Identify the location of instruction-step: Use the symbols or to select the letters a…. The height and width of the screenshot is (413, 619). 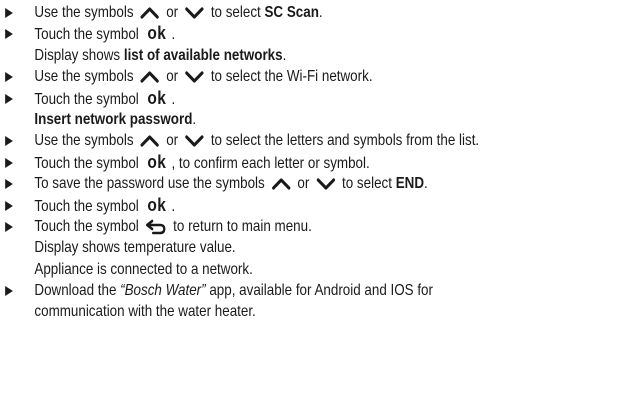
(266, 140).